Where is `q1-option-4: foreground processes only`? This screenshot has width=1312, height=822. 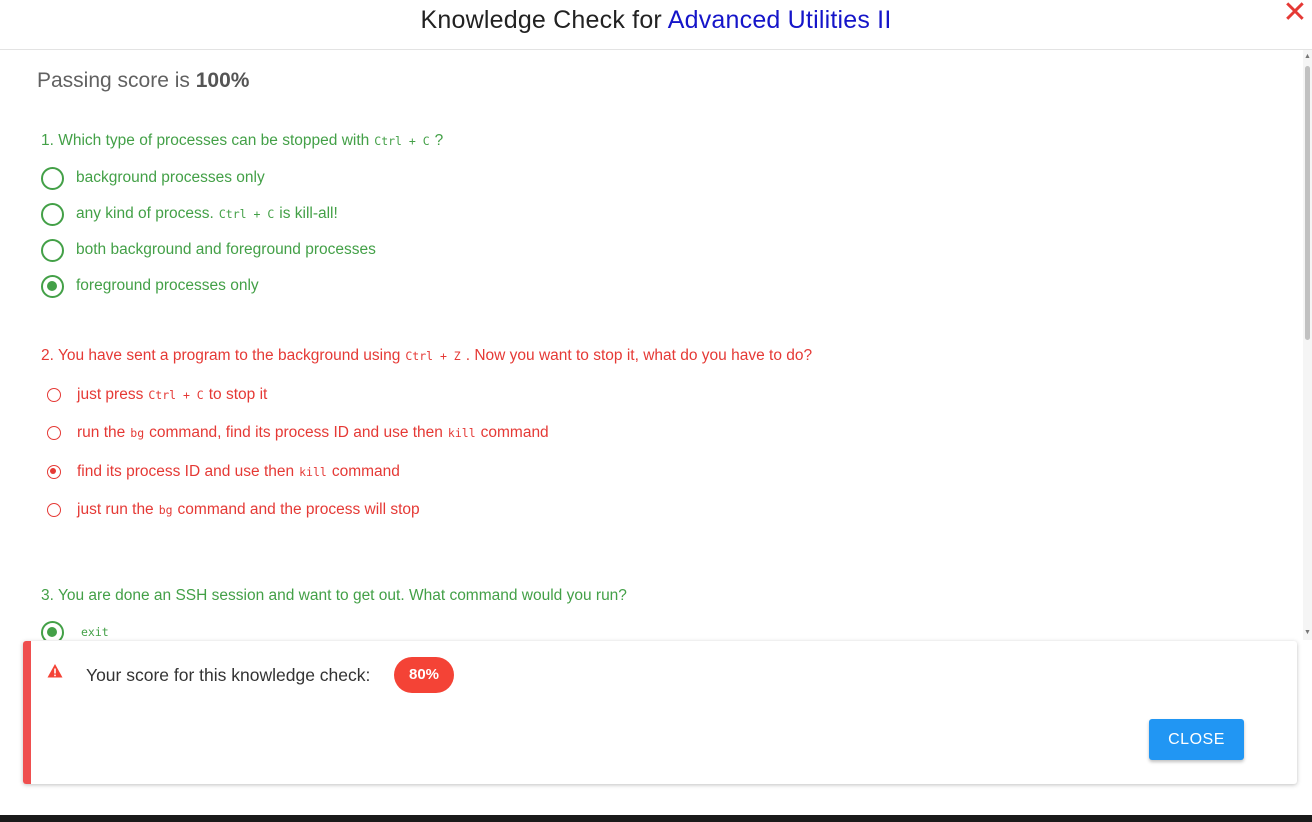 q1-option-4: foreground processes only is located at coordinates (150, 286).